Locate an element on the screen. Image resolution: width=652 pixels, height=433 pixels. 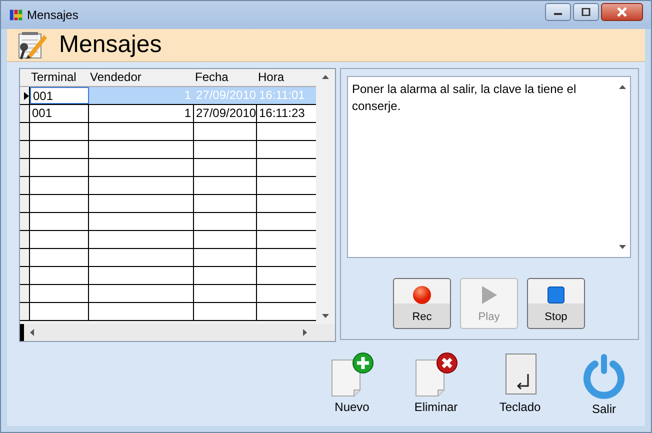
table-row: 001 1 27/09/2010 16:11:01 is located at coordinates (168, 96).